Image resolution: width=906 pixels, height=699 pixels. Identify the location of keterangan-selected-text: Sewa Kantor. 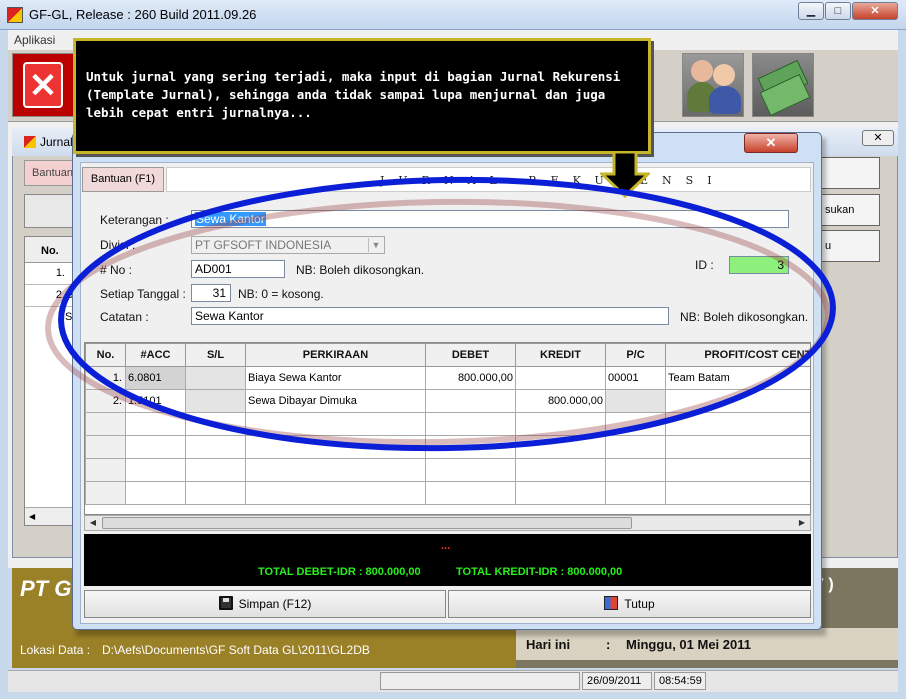
(230, 219).